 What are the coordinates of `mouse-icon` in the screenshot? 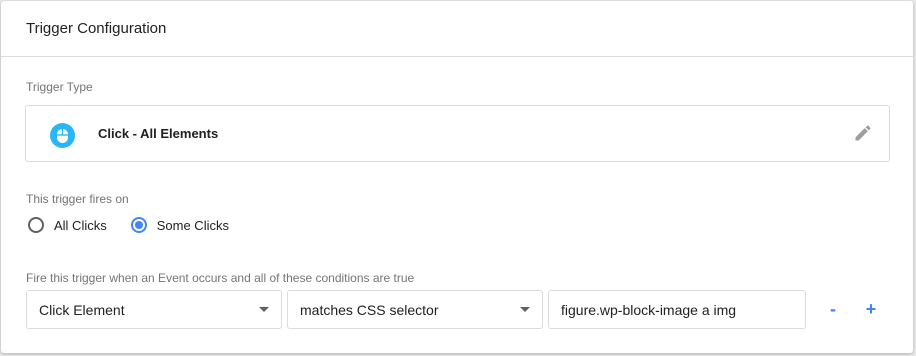 It's located at (62, 135).